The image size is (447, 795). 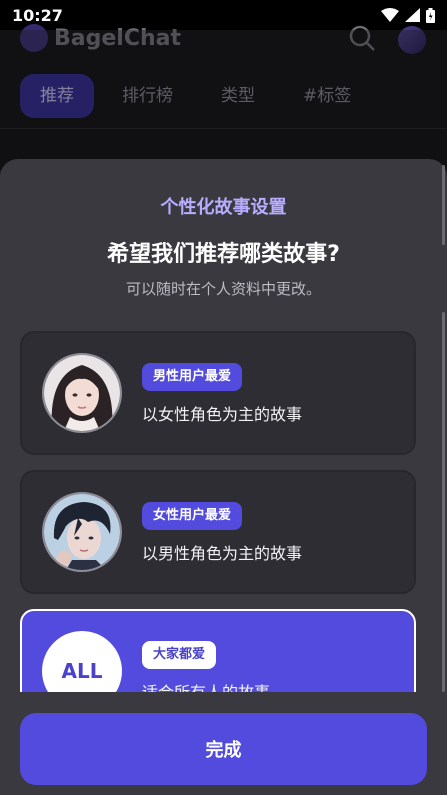 I want to click on wifi-icon, so click(x=390, y=15).